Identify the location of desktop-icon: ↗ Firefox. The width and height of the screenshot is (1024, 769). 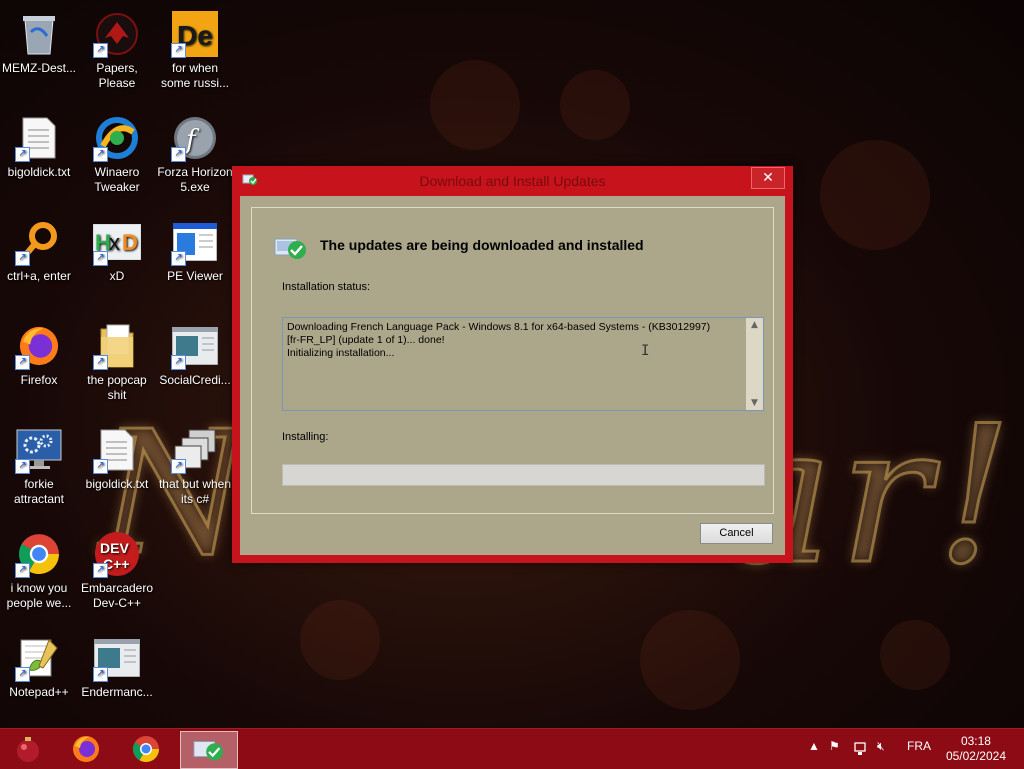
(39, 352).